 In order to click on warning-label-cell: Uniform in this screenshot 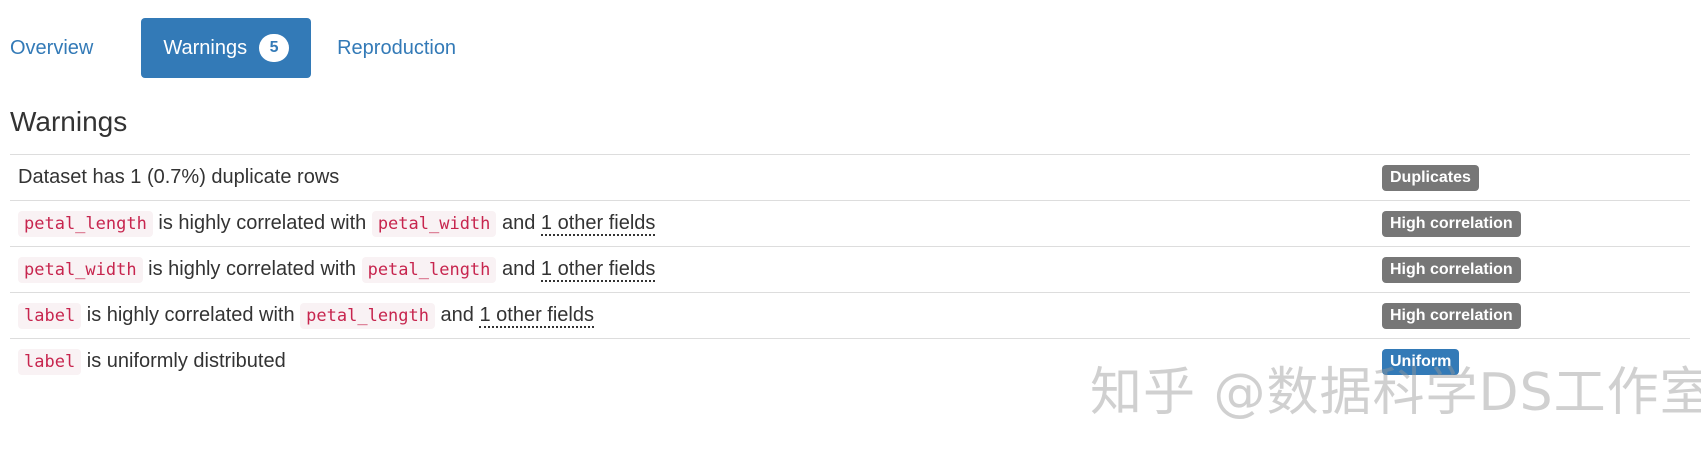, I will do `click(1532, 362)`.